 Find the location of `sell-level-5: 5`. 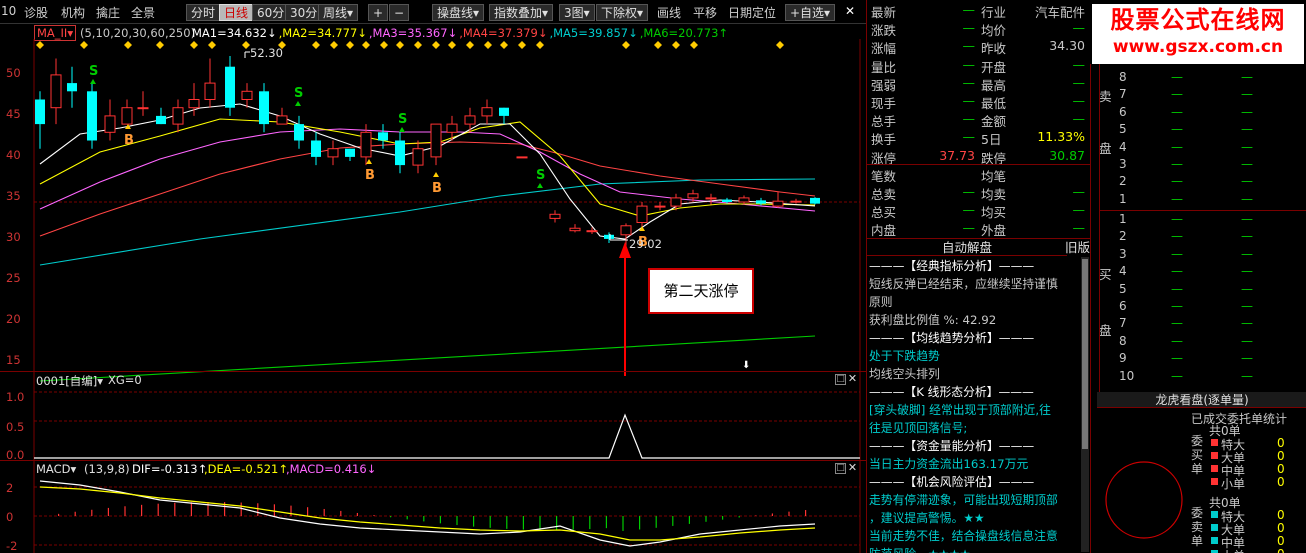

sell-level-5: 5 is located at coordinates (1123, 129).